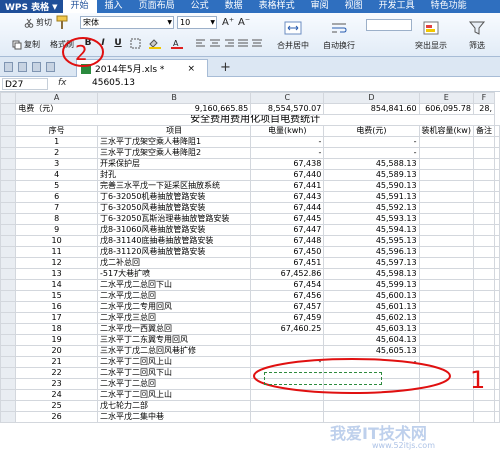 This screenshot has width=500, height=465. What do you see at coordinates (287, 296) in the screenshot?
I see `cell-kwh: 67,456` at bounding box center [287, 296].